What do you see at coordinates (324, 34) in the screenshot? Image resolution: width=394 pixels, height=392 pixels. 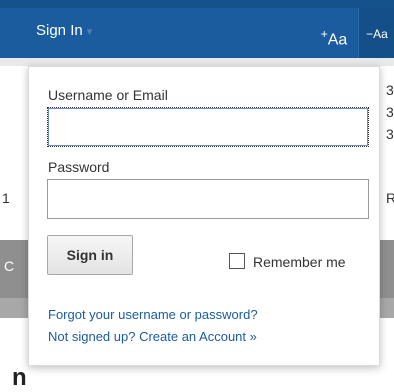 I see `plus-icon: +` at bounding box center [324, 34].